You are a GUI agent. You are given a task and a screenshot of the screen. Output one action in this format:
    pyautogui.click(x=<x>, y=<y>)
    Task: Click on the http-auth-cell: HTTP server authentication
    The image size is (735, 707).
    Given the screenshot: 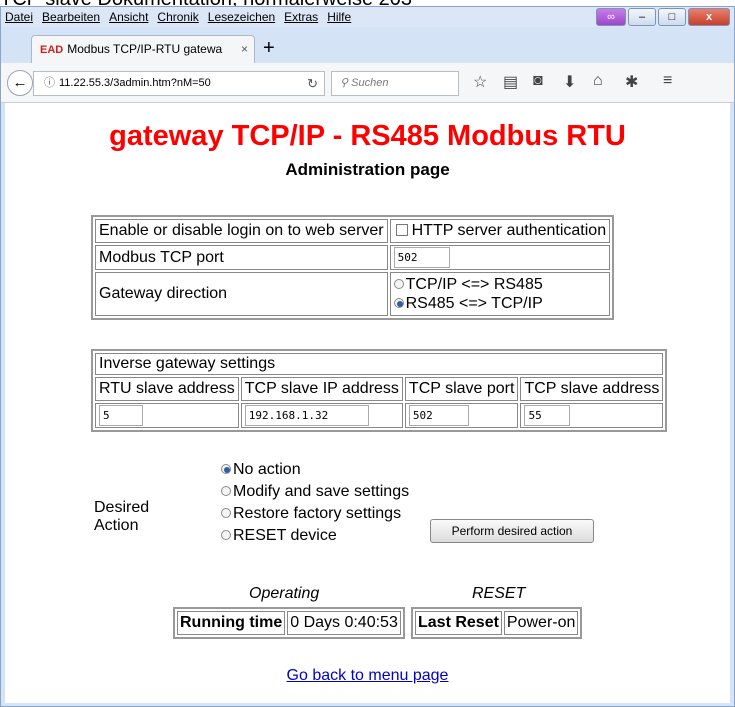 What is the action you would take?
    pyautogui.click(x=500, y=231)
    